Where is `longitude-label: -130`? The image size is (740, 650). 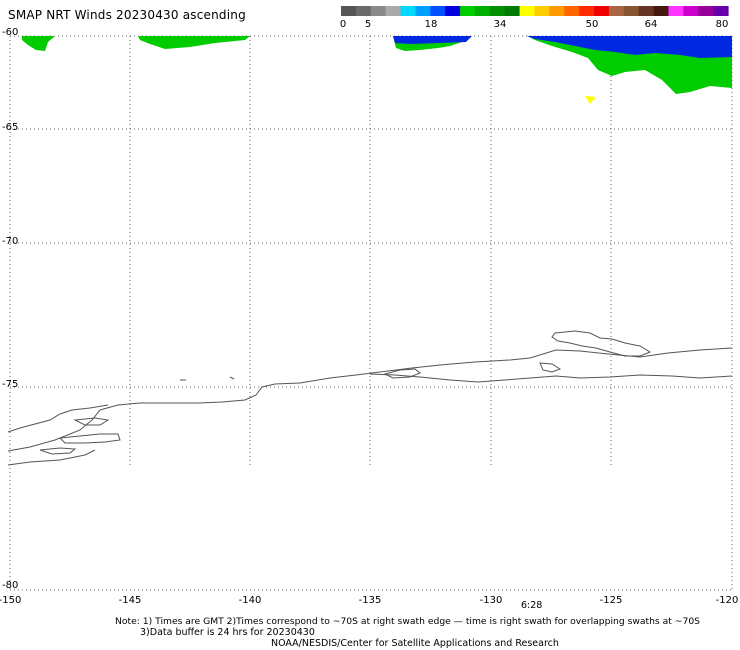 longitude-label: -130 is located at coordinates (491, 600).